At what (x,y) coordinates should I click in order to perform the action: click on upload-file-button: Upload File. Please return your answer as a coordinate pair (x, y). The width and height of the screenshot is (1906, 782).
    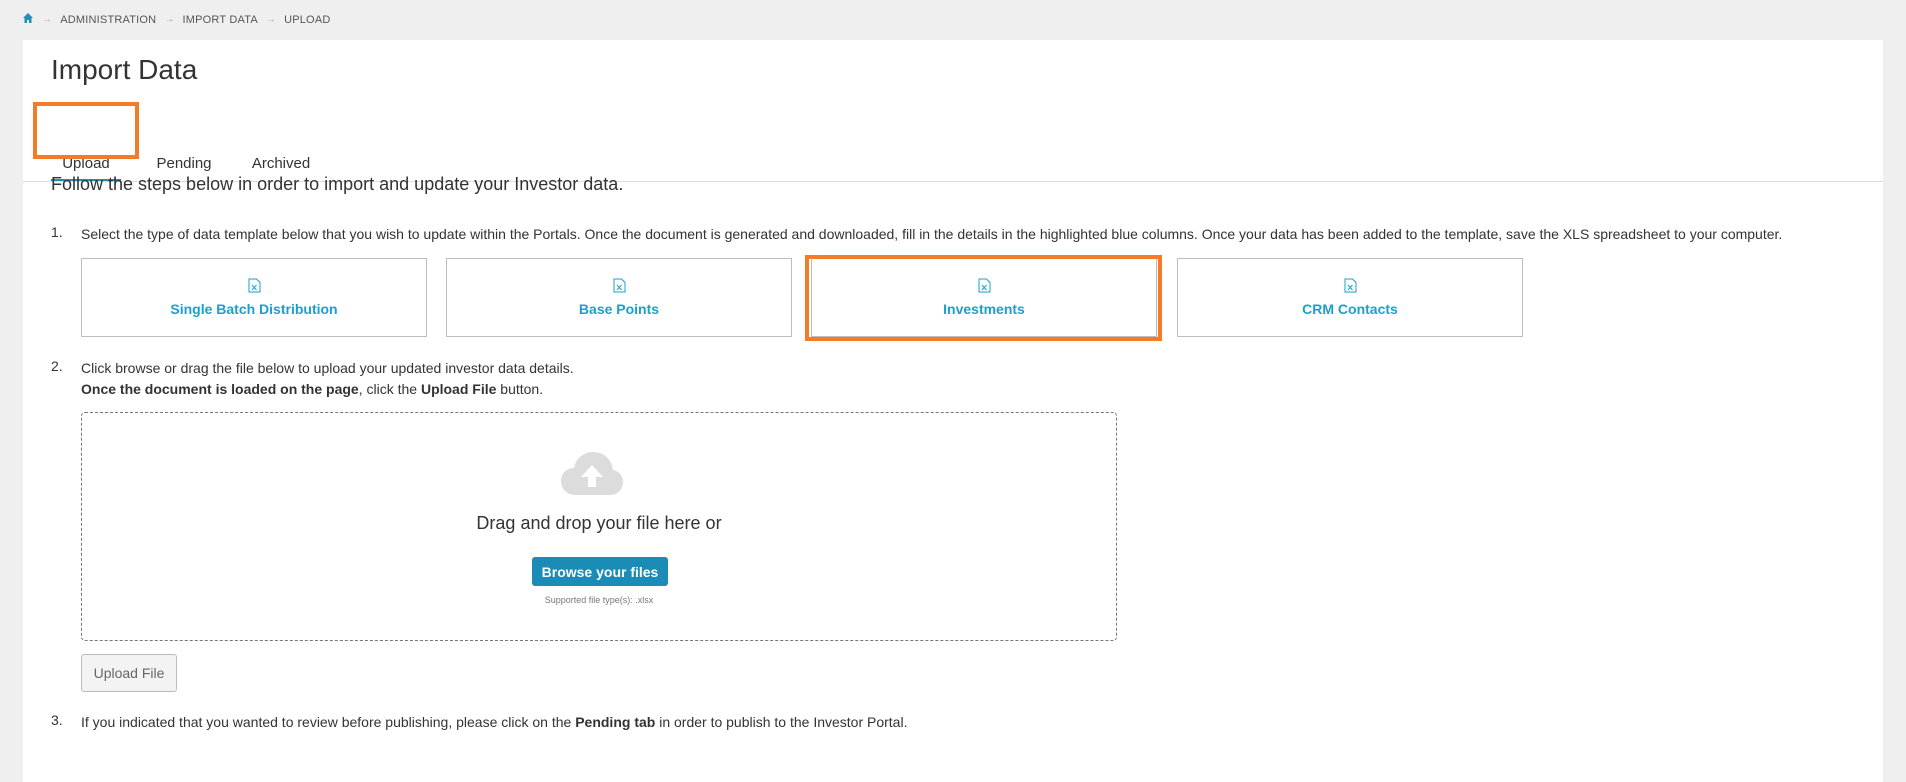
    Looking at the image, I should click on (129, 673).